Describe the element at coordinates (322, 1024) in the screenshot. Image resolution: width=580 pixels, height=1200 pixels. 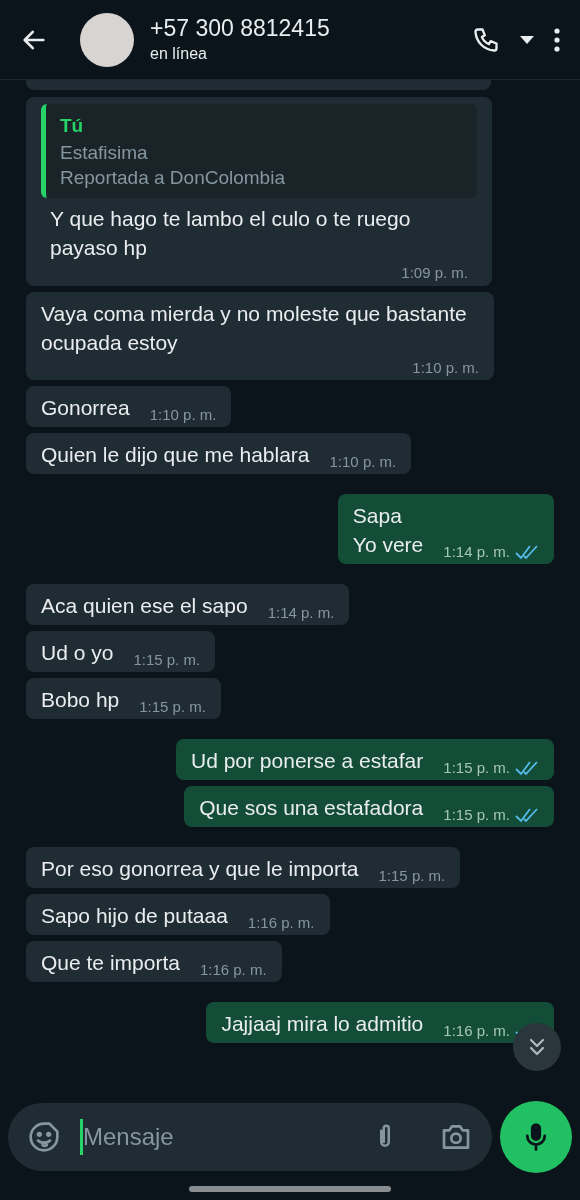
I see `message-text: Jajjaaj mira lo admitio` at that location.